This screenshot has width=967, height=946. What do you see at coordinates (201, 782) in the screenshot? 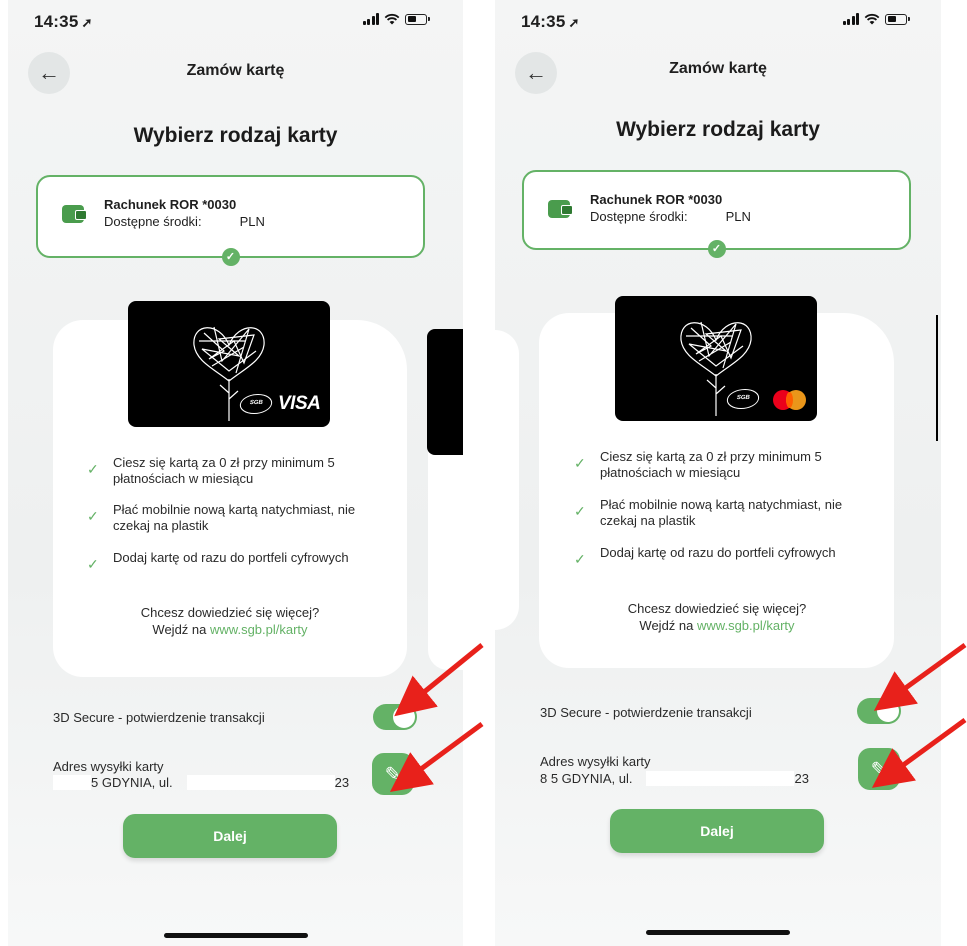
I see `address-value: 5 GDYNIA, ul. 23` at bounding box center [201, 782].